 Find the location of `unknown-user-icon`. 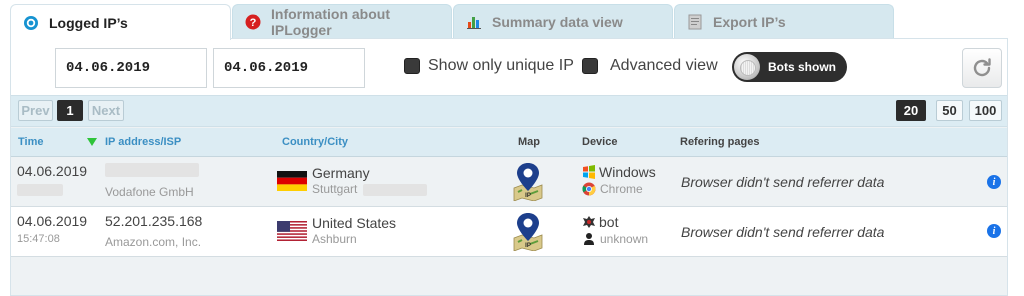

unknown-user-icon is located at coordinates (589, 239).